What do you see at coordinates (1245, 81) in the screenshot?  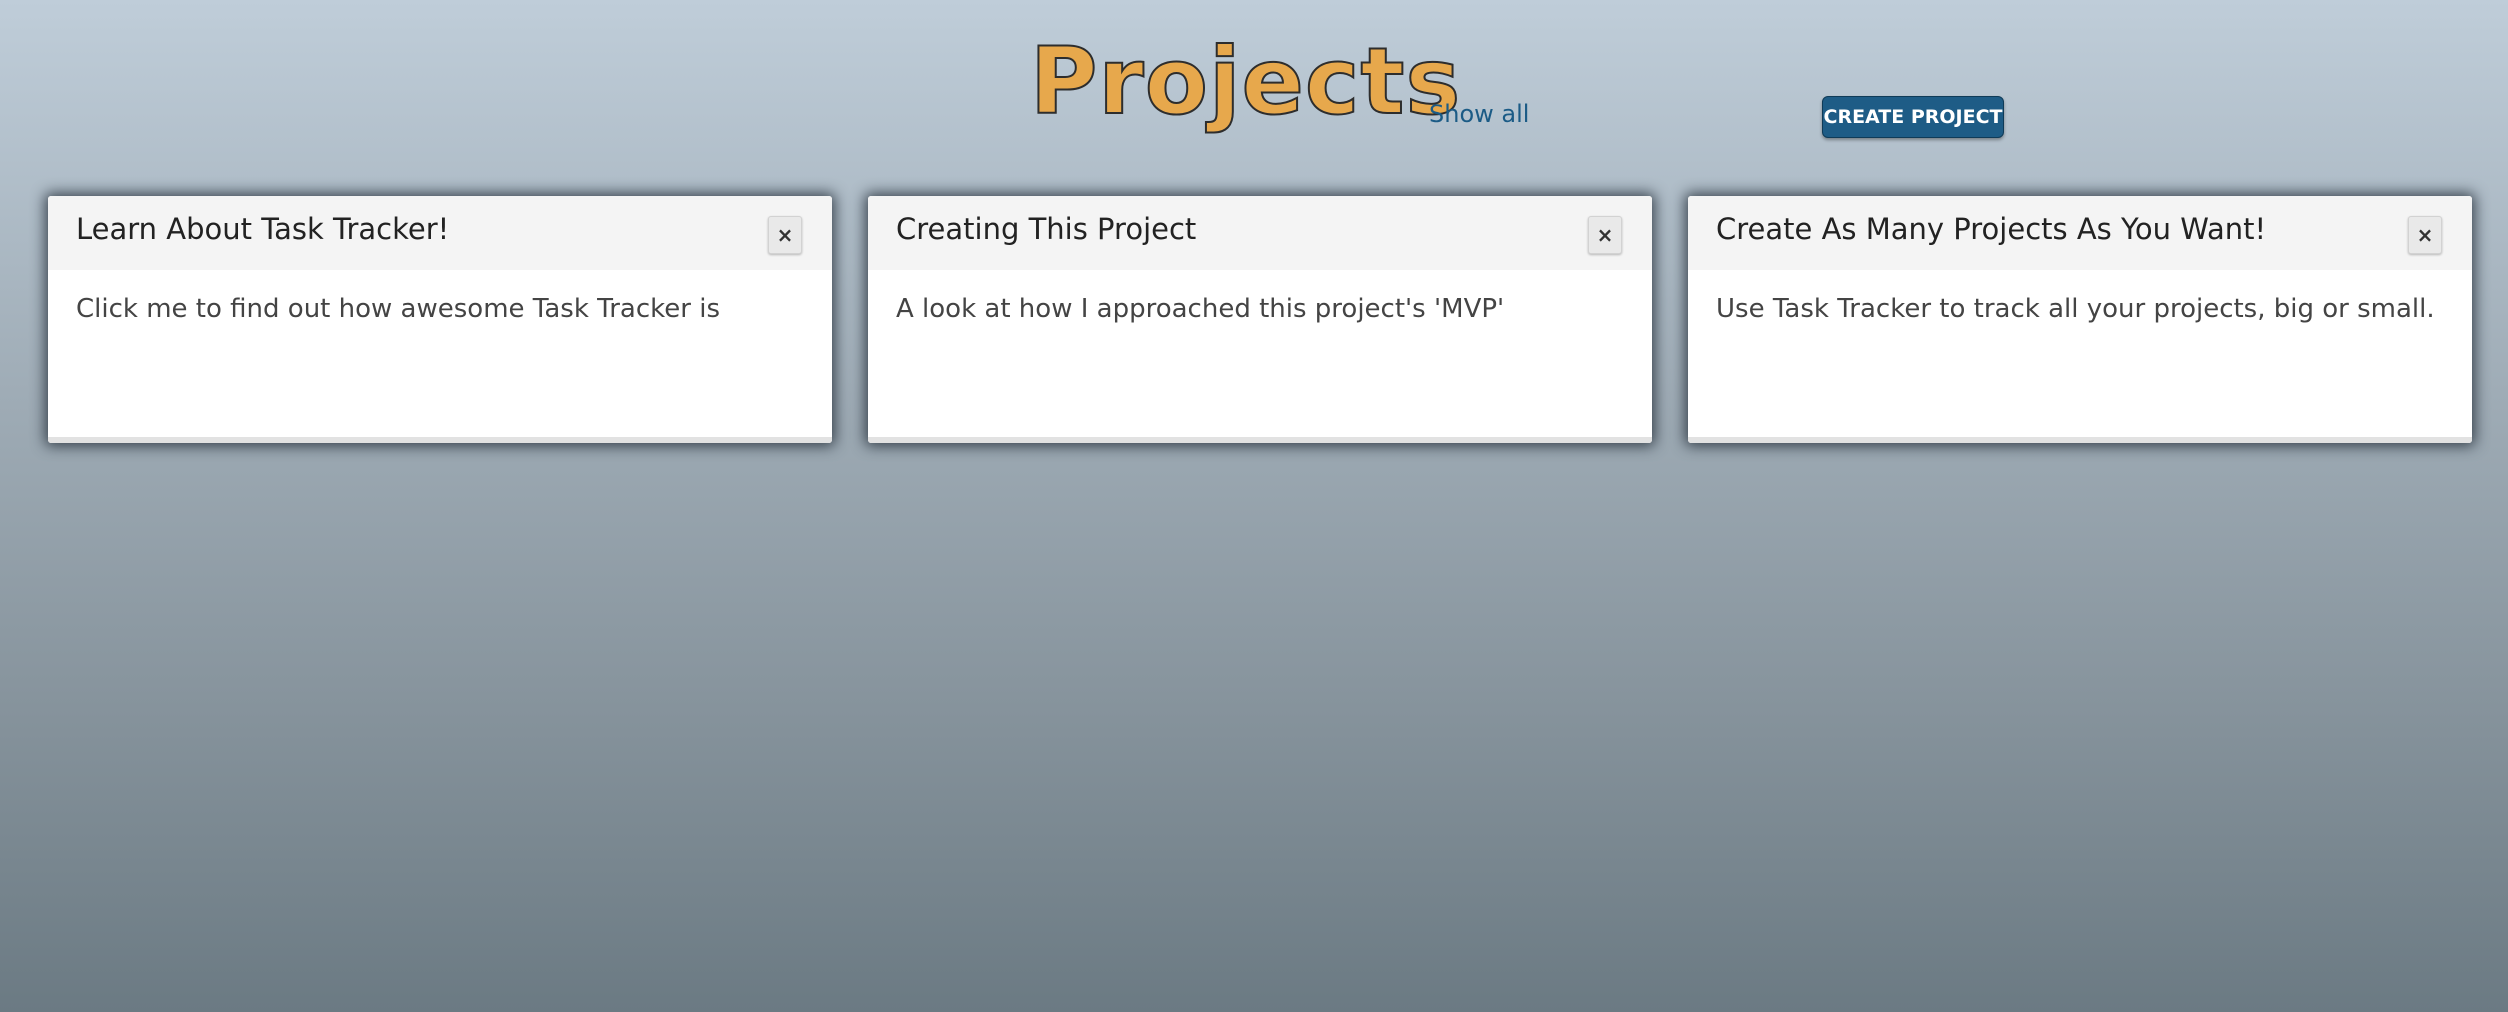 I see `page-title: Projects` at bounding box center [1245, 81].